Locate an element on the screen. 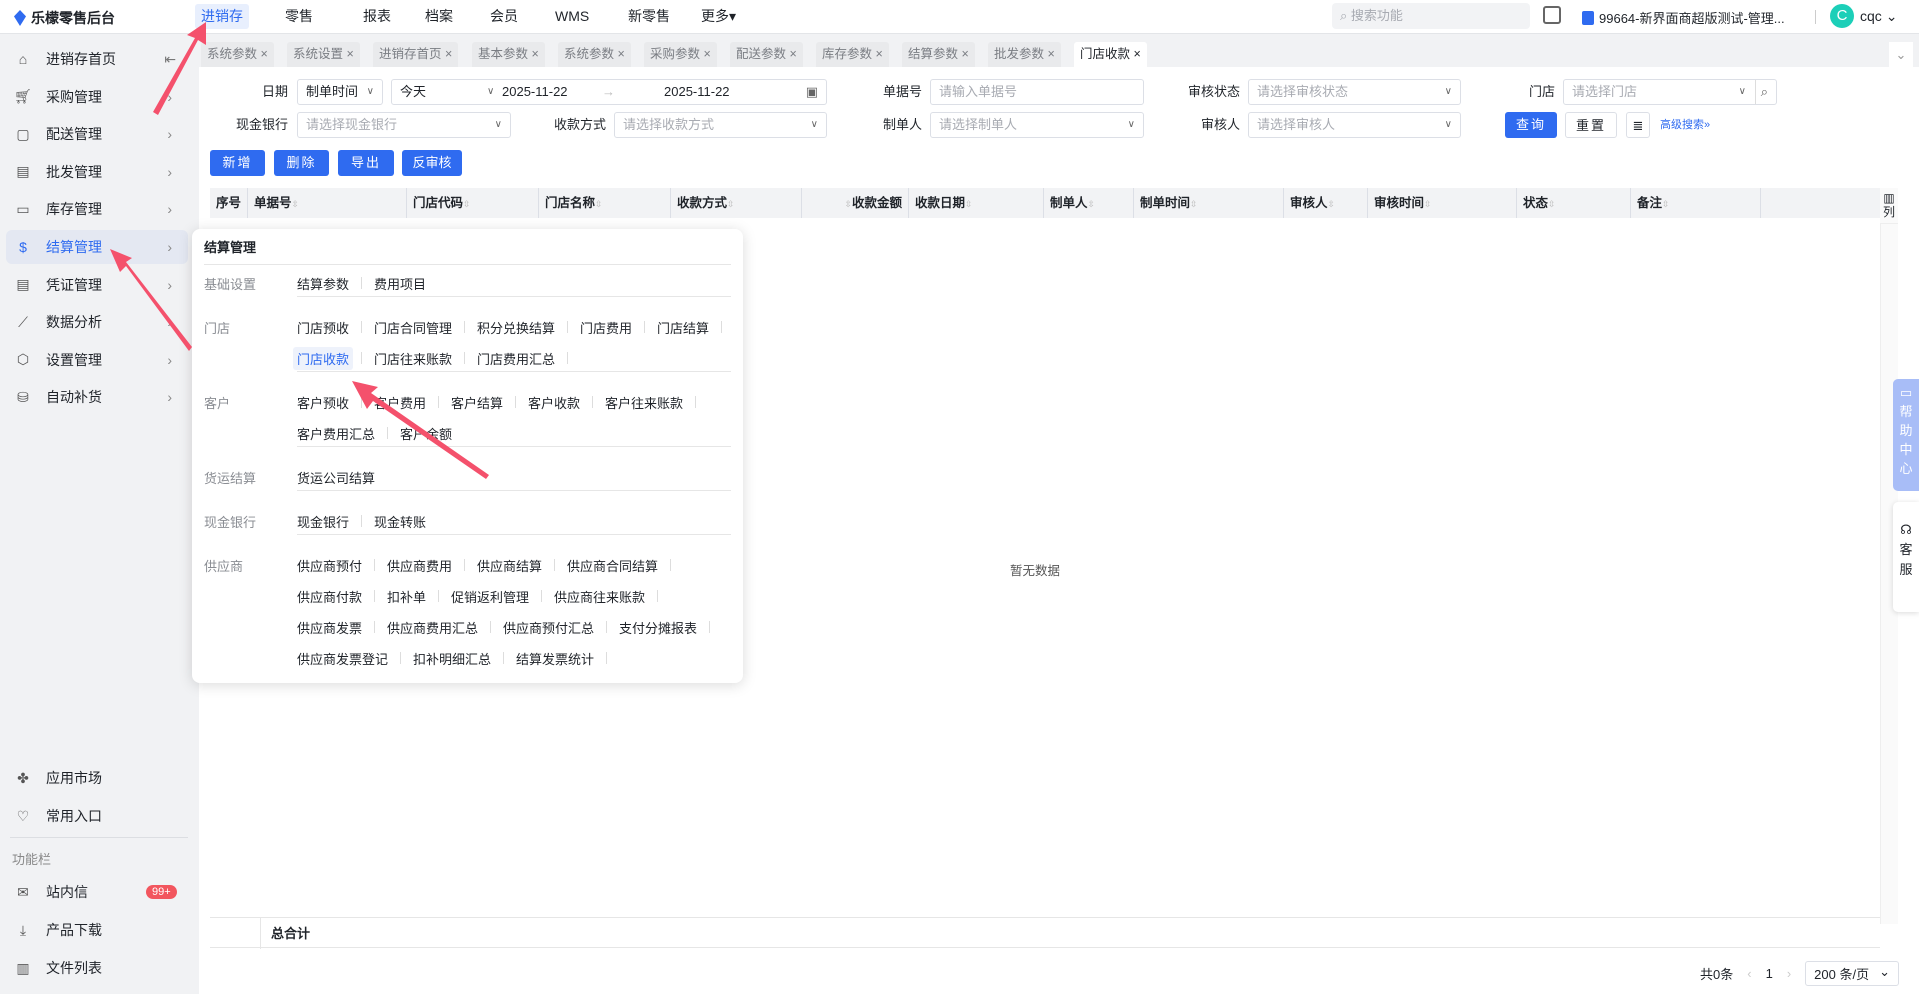 The width and height of the screenshot is (1919, 994). sidebar-item: ⬡ 设置管理 › is located at coordinates (97, 360).